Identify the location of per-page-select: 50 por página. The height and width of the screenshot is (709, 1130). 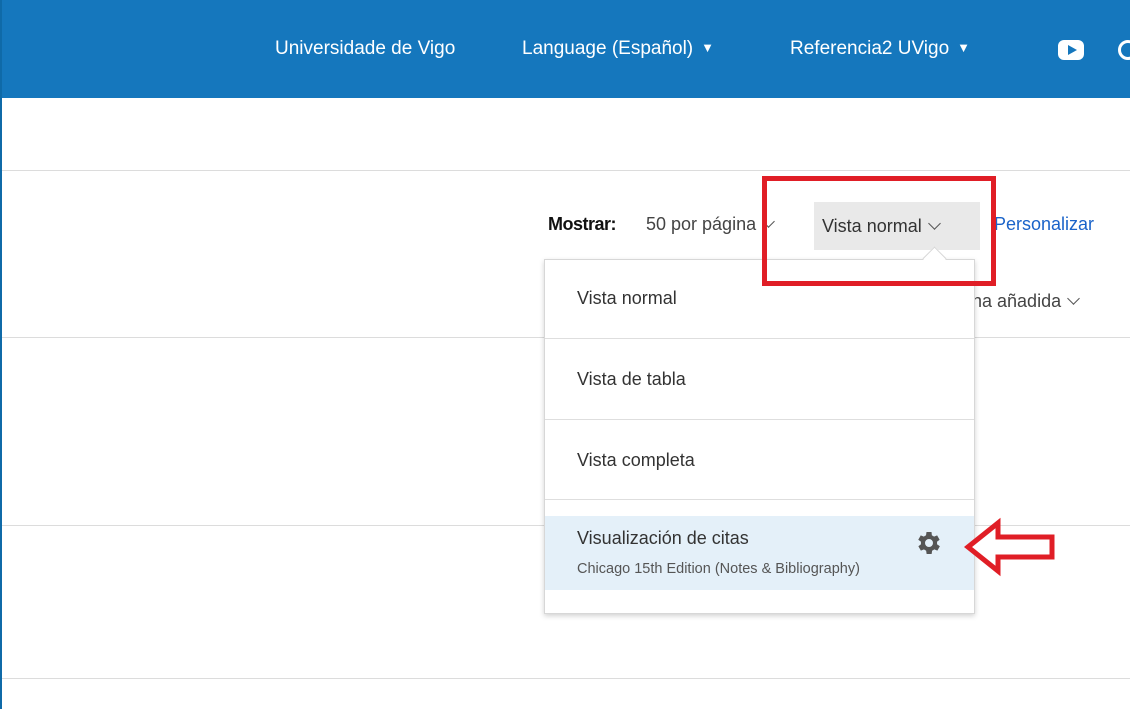
(710, 224).